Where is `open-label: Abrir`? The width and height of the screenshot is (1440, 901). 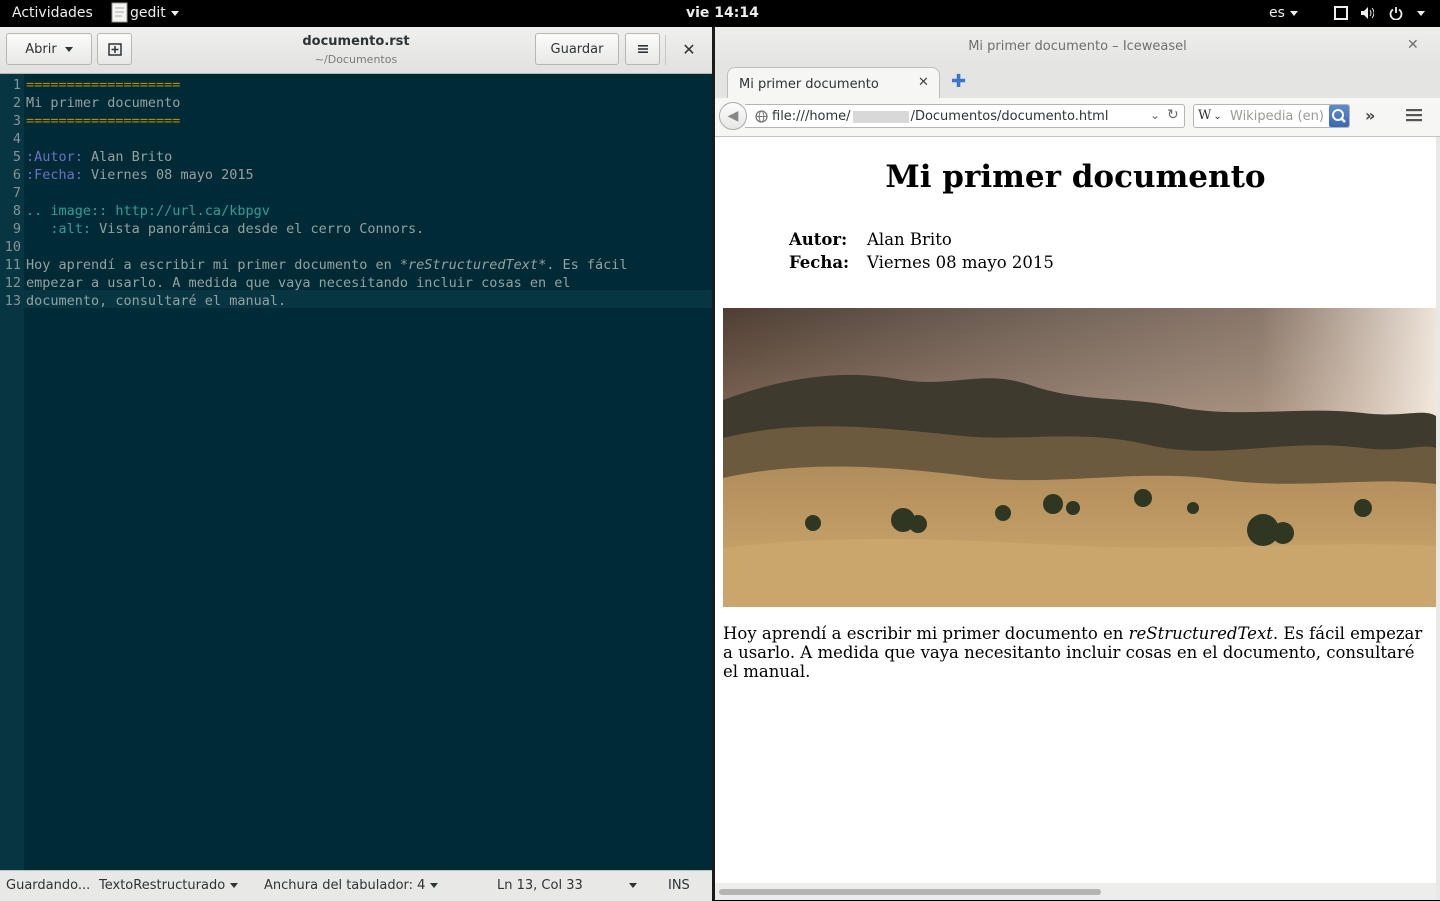 open-label: Abrir is located at coordinates (41, 49).